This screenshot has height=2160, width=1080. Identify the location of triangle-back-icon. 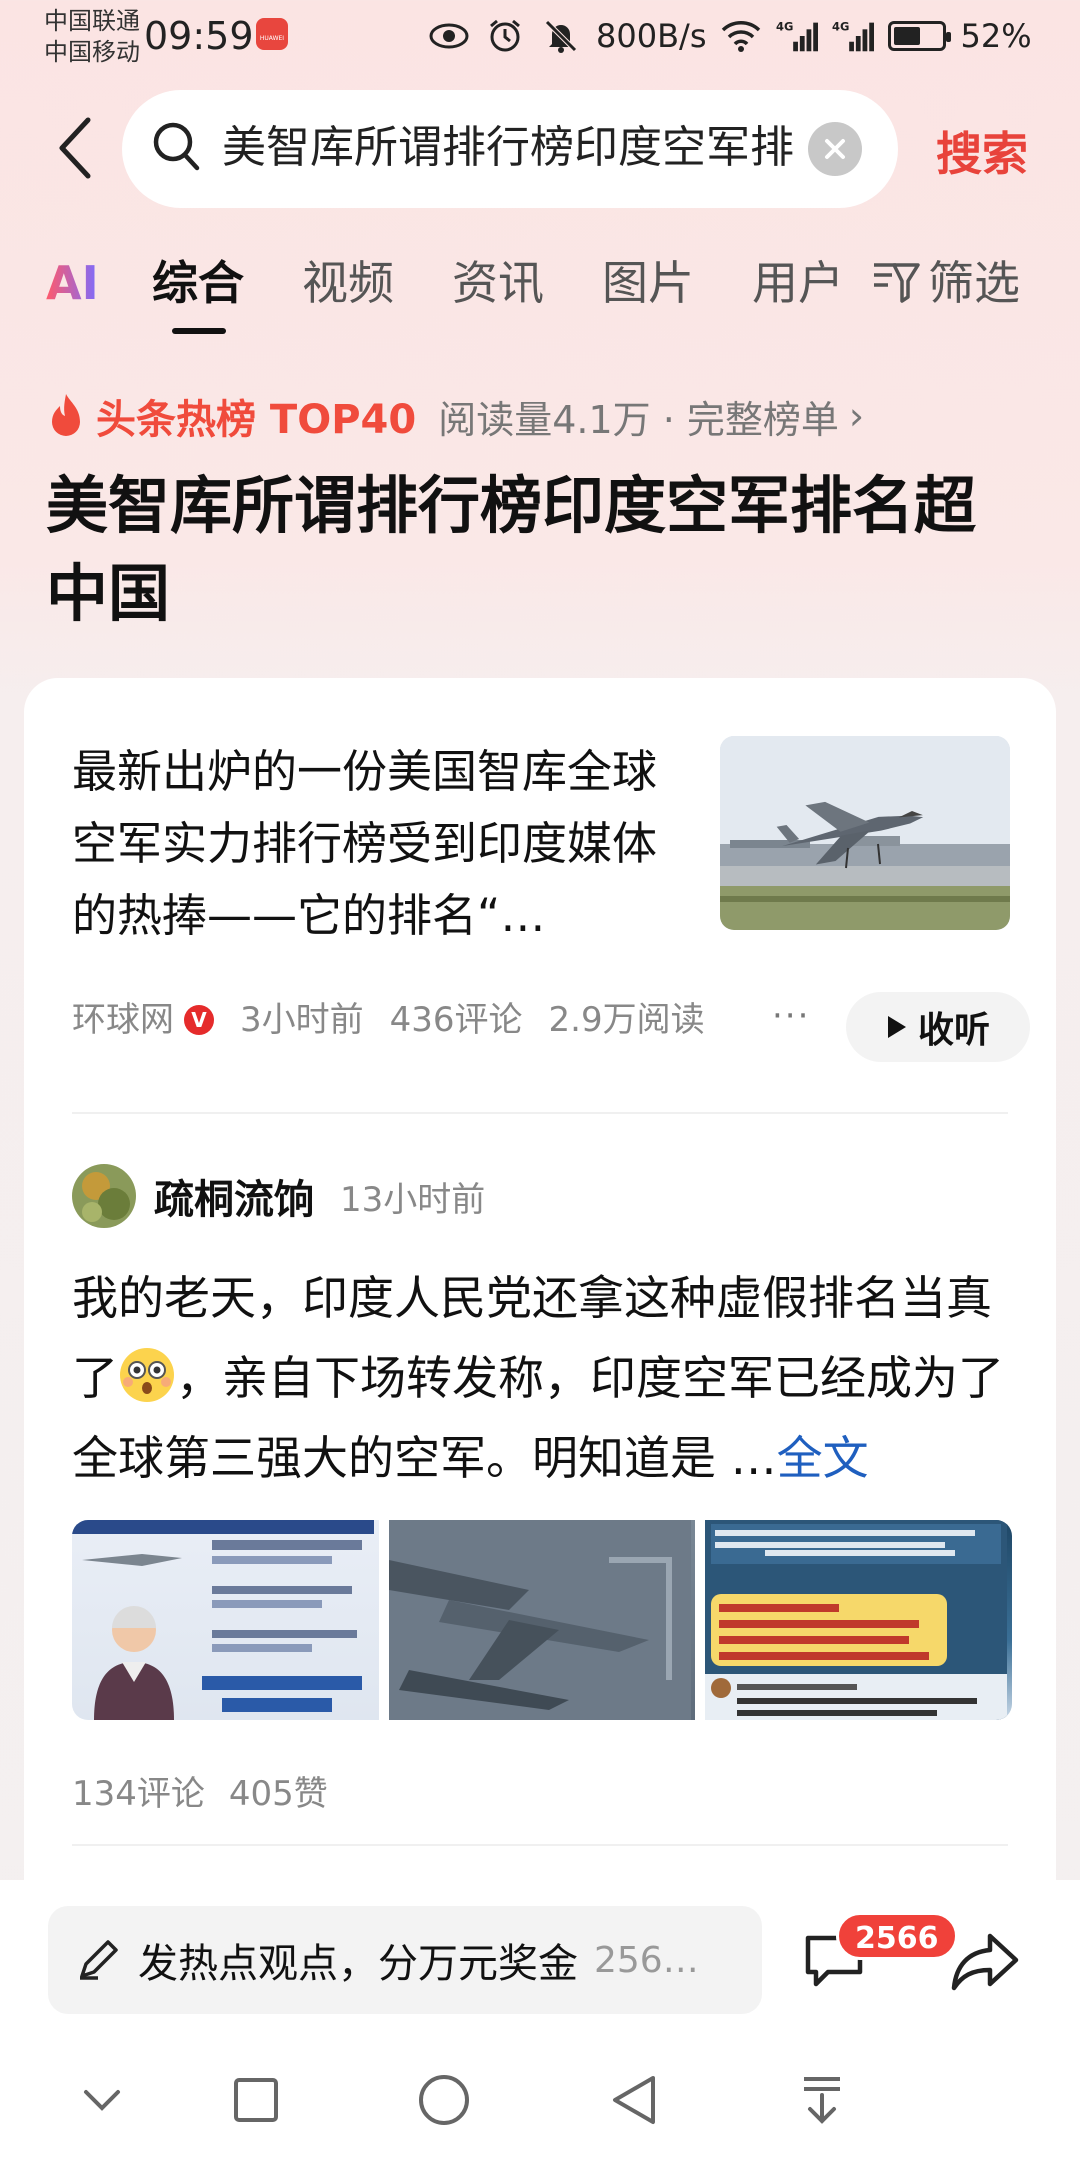
(634, 2100).